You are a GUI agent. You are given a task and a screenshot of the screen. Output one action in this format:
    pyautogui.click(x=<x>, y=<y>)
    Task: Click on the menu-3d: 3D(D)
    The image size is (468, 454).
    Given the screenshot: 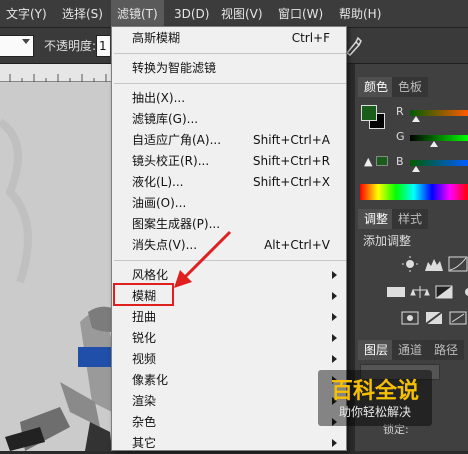 What is the action you would take?
    pyautogui.click(x=191, y=14)
    